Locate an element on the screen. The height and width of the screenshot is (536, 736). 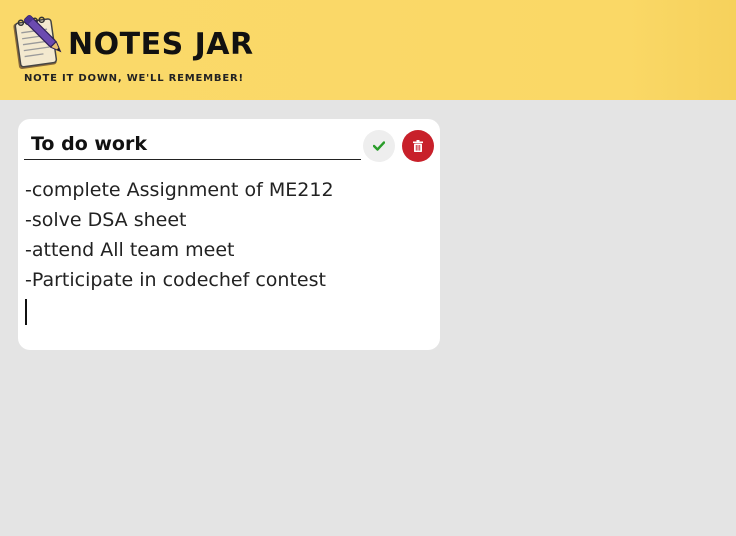
check-icon is located at coordinates (379, 146).